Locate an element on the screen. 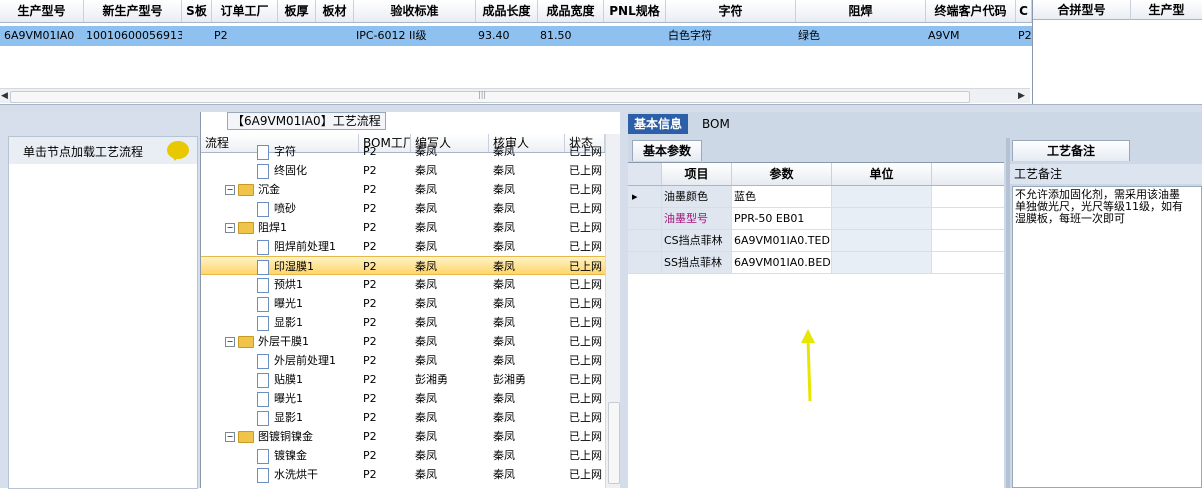 This screenshot has width=1202, height=489. tree-node: 喷砂 P2 秦凤 秦凤 已上网 is located at coordinates (403, 208).